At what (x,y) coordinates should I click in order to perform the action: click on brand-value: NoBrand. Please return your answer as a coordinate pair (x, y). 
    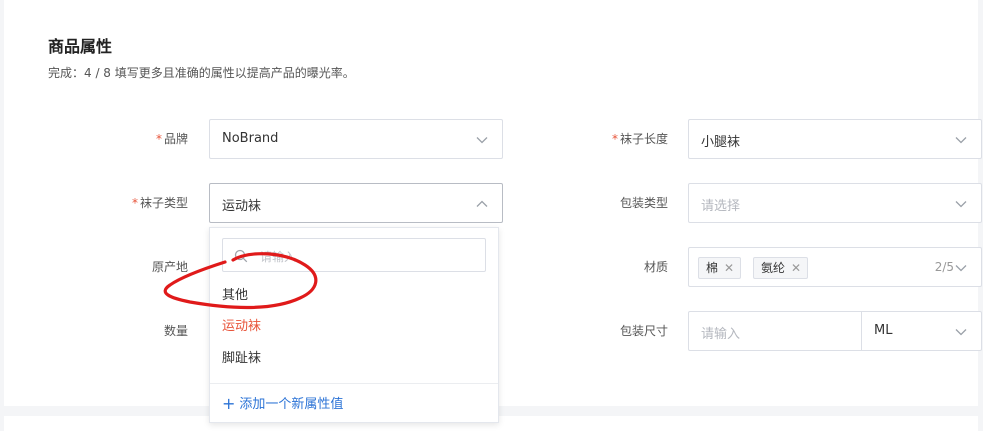
    Looking at the image, I should click on (250, 138).